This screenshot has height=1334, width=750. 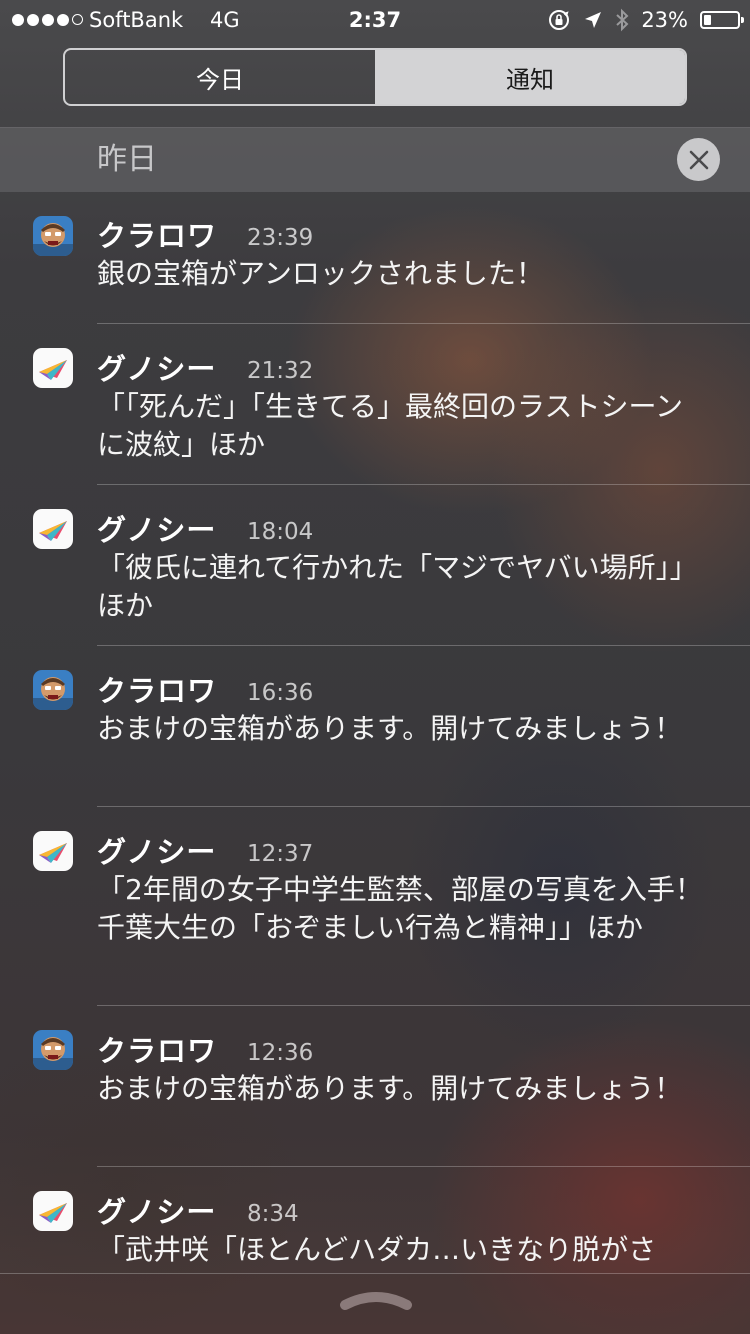 I want to click on notification-time: 18:04, so click(x=280, y=532).